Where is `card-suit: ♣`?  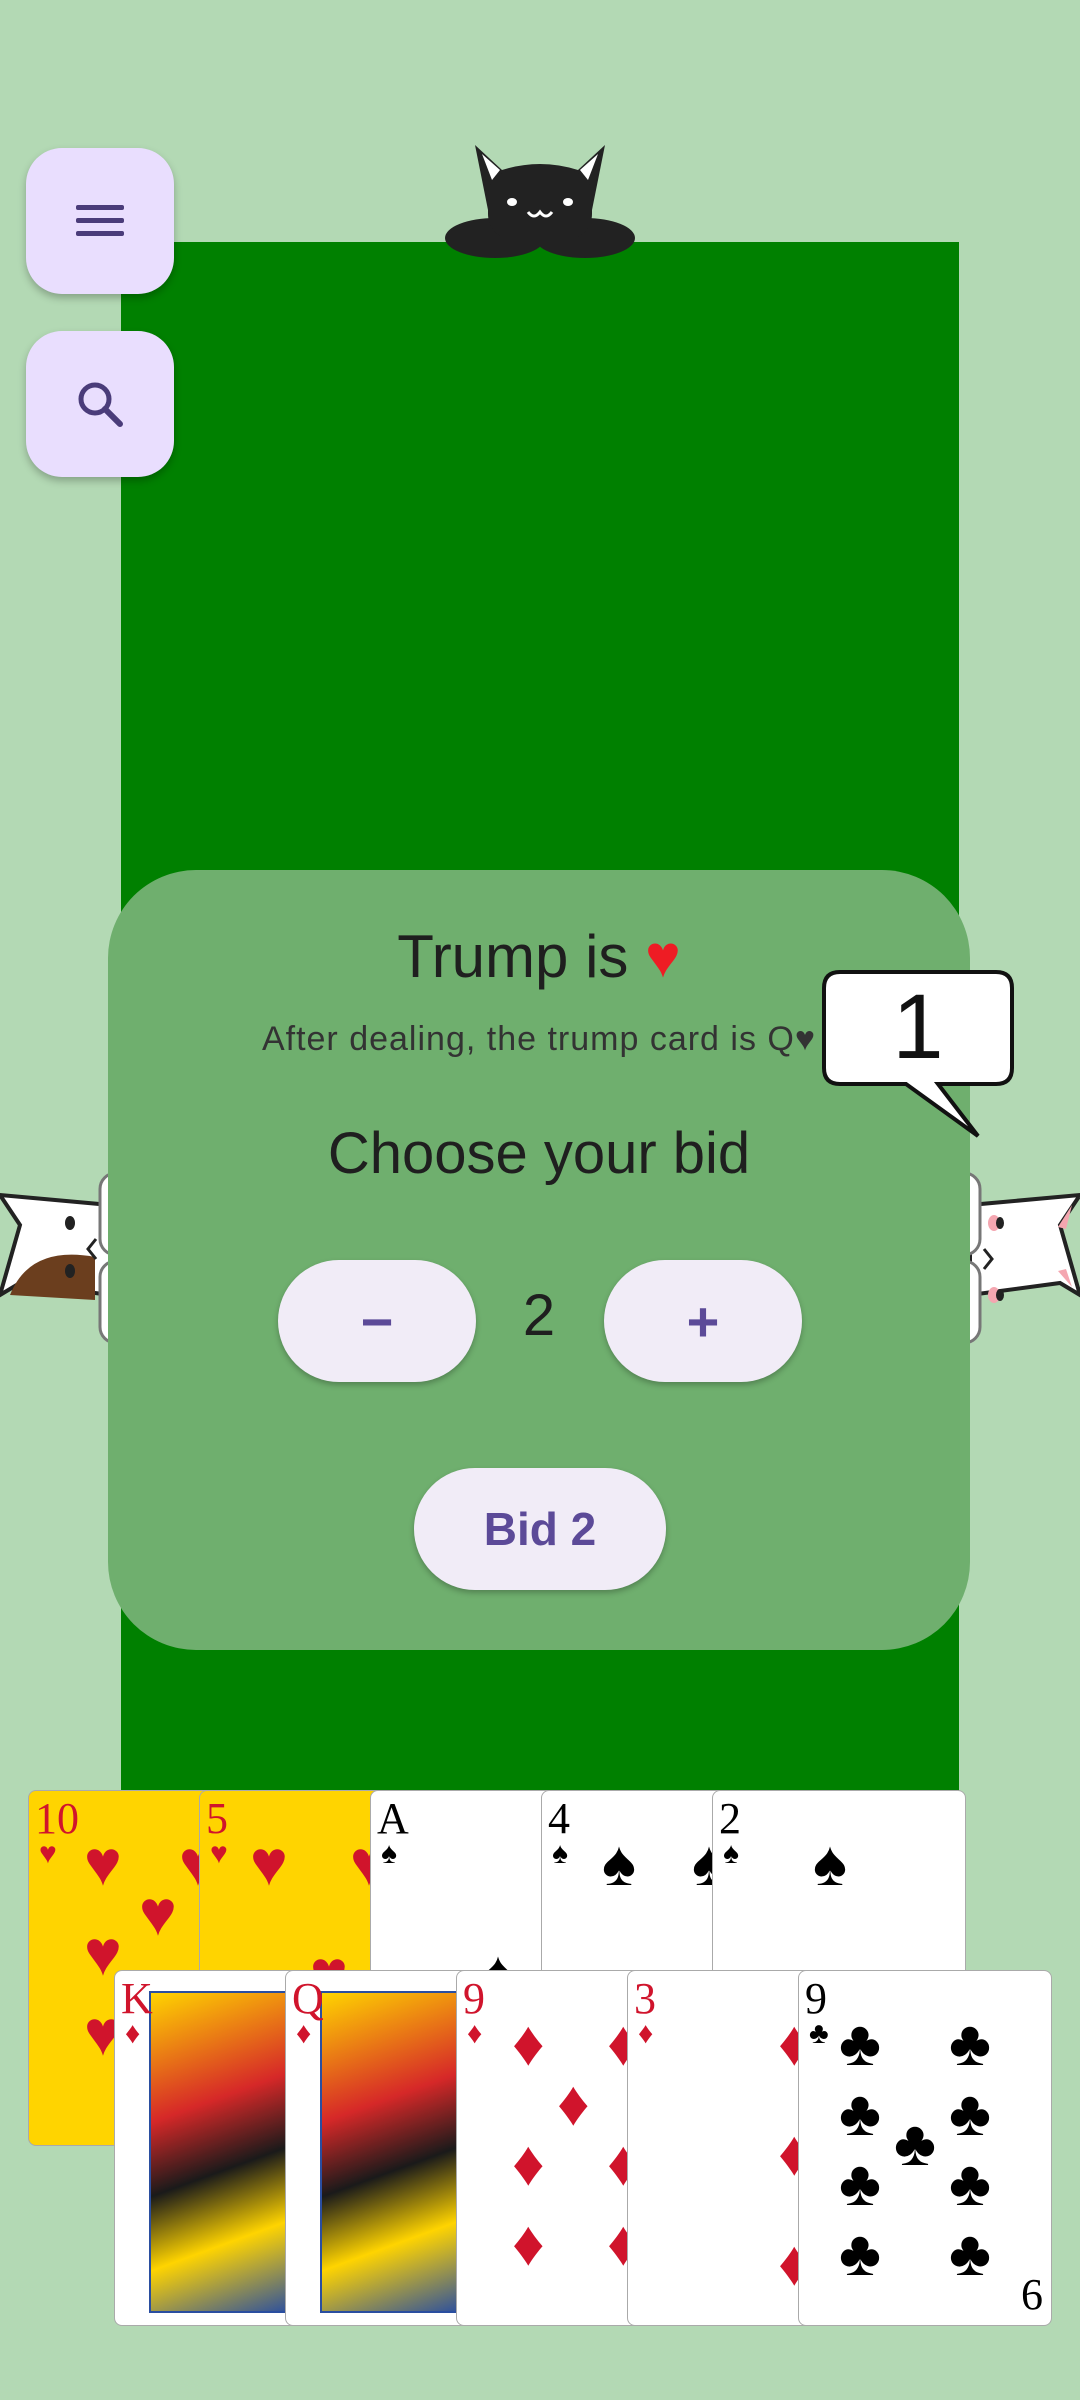 card-suit: ♣ is located at coordinates (819, 2033).